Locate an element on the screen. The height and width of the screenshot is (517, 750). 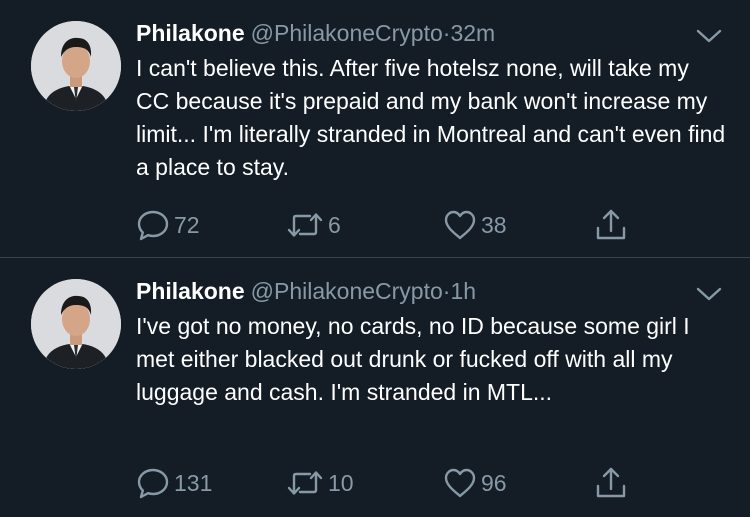
like-count: 38 is located at coordinates (494, 224).